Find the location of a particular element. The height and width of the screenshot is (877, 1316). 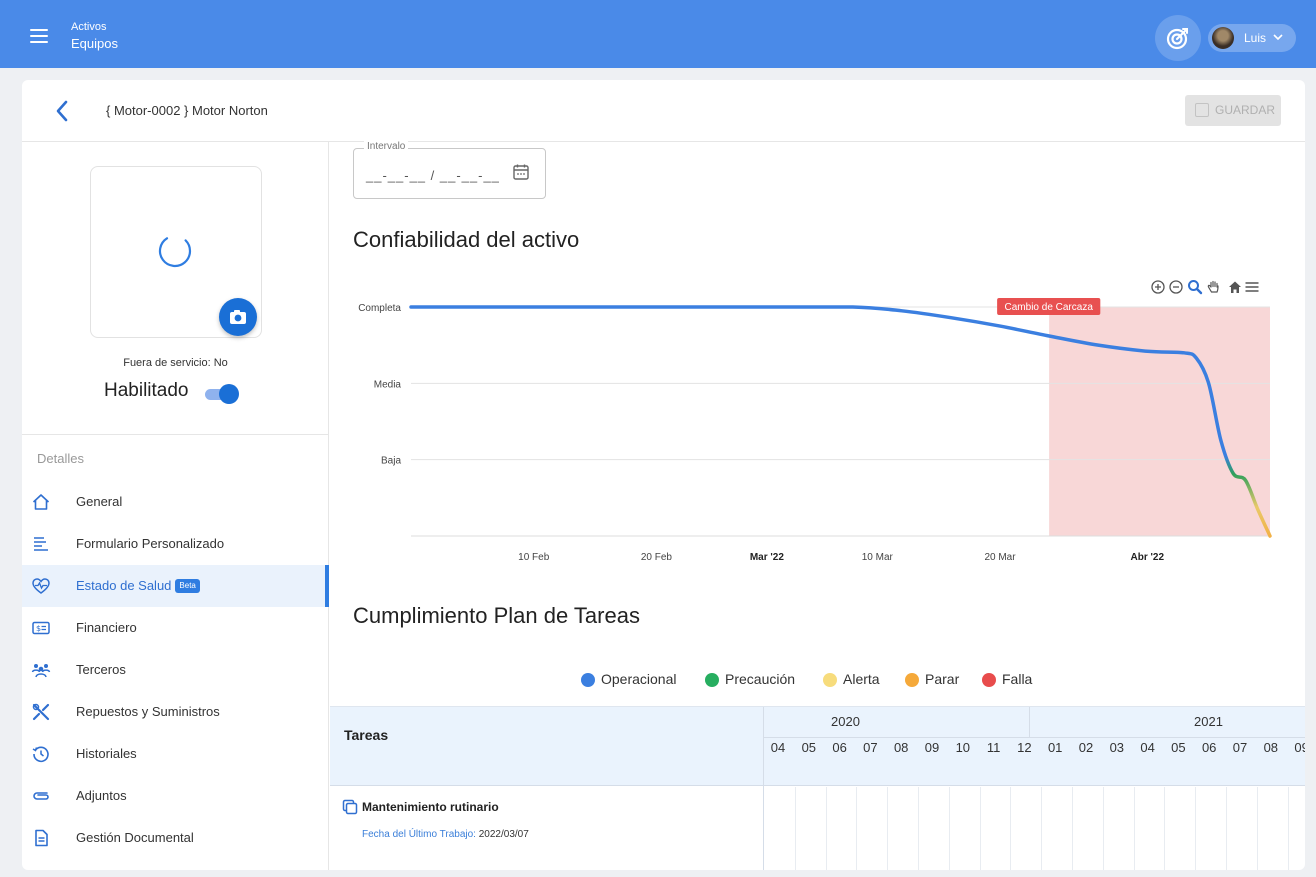

enabled-toggle is located at coordinates (221, 394).